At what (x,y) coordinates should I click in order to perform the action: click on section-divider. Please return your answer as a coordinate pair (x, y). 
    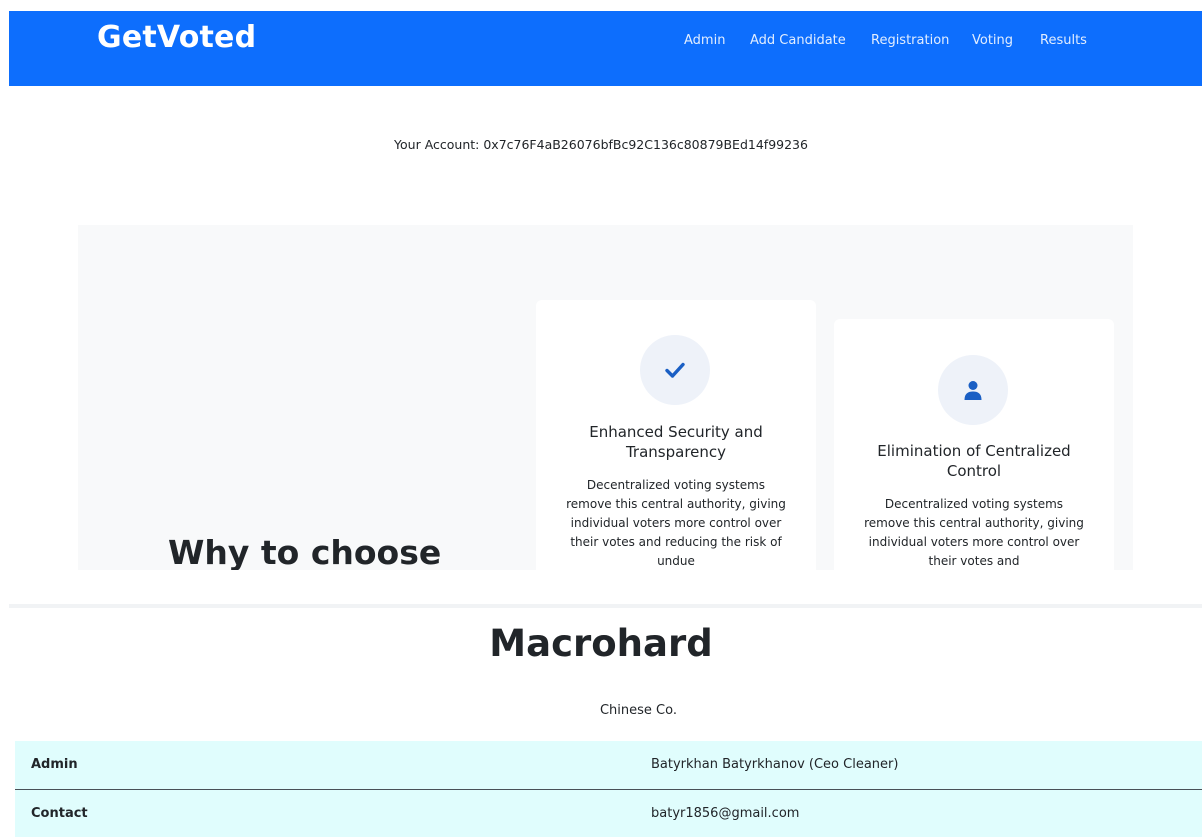
    Looking at the image, I should click on (605, 606).